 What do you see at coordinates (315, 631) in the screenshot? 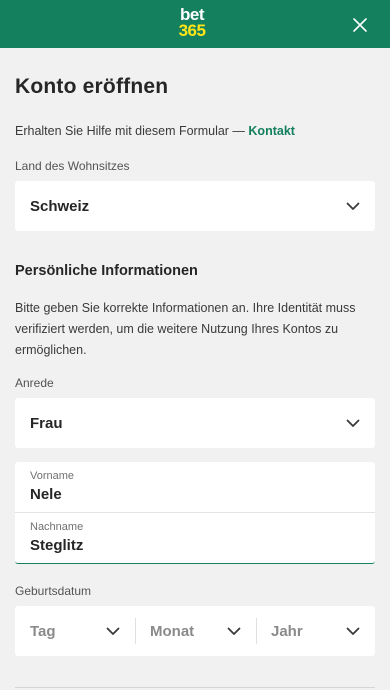
I see `dob-year-select: Jahr` at bounding box center [315, 631].